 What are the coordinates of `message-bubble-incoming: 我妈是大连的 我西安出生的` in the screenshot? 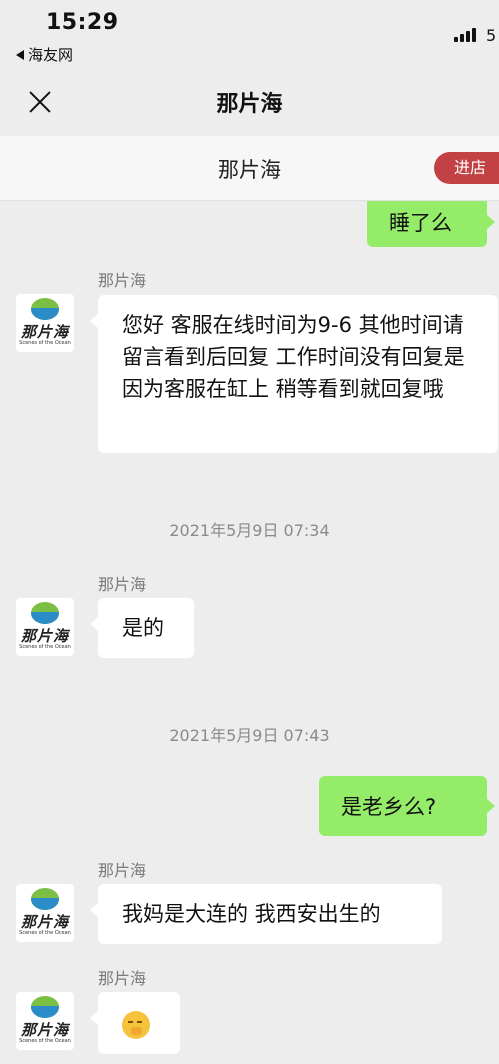 It's located at (266, 914).